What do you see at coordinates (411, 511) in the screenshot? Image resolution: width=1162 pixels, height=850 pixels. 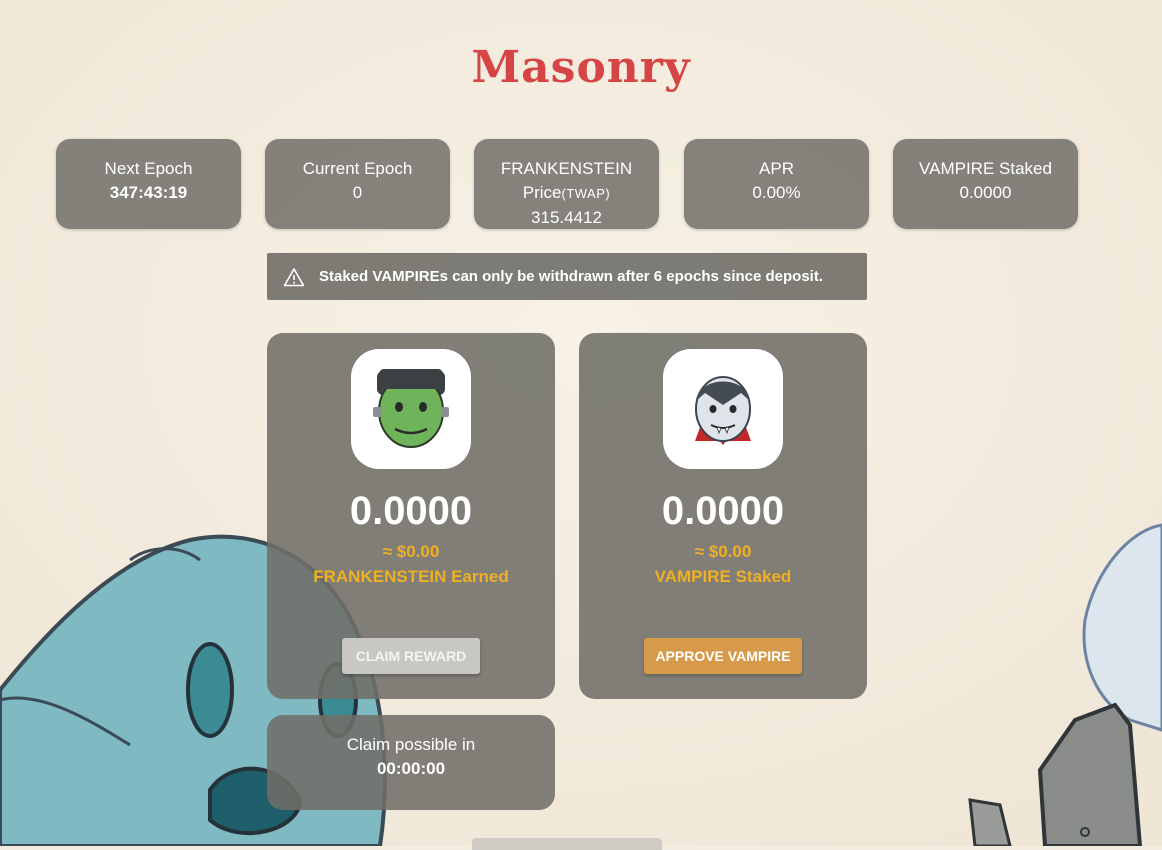 I see `earned-amount: 0.0000` at bounding box center [411, 511].